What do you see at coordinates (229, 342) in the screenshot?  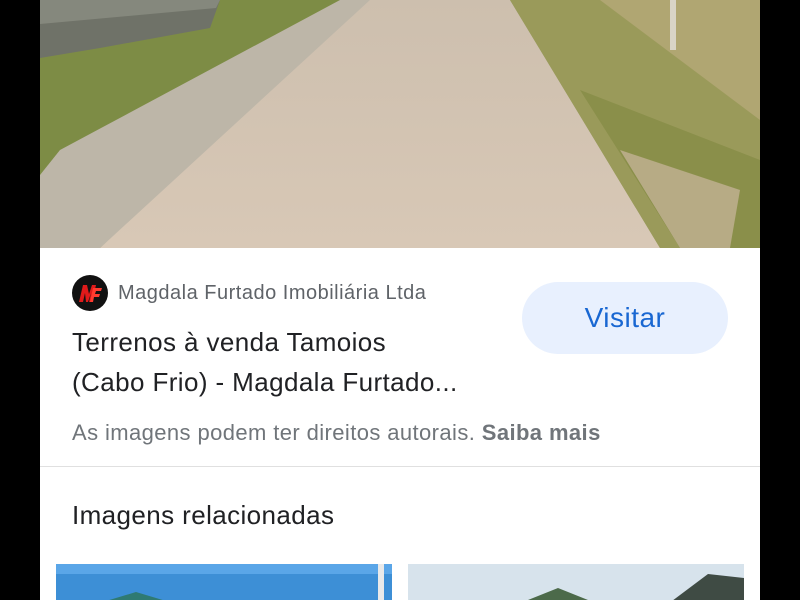 I see `result-title-line-1: Terrenos à venda Tamoios` at bounding box center [229, 342].